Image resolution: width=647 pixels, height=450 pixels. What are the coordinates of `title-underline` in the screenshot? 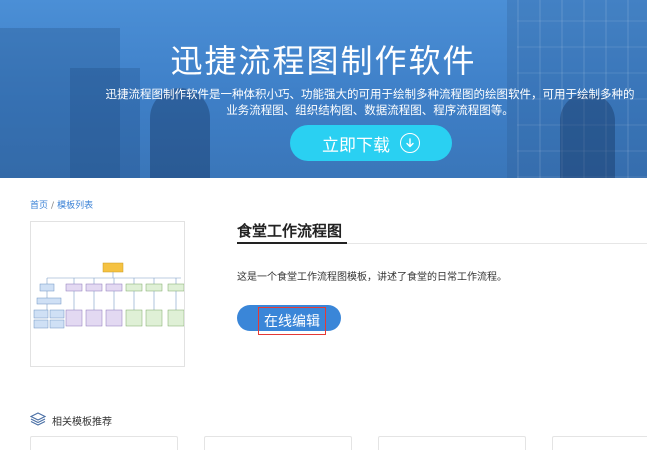 It's located at (292, 243).